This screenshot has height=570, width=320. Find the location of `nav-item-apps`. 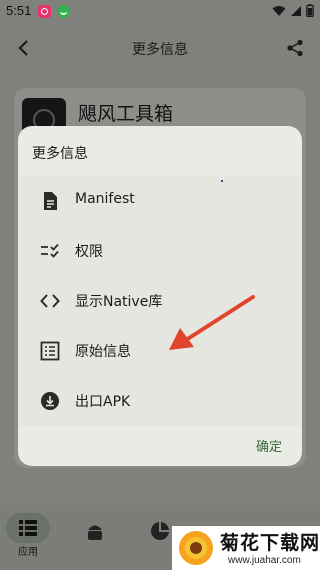

nav-item-apps is located at coordinates (28, 528).